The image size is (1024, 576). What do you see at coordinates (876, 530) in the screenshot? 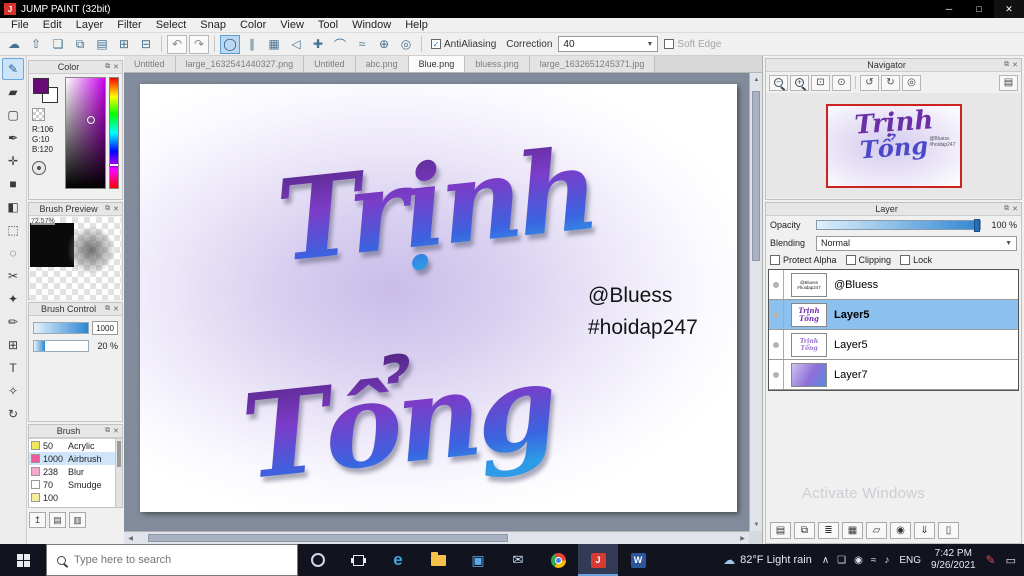
I see `folder-icon: ▱` at bounding box center [876, 530].